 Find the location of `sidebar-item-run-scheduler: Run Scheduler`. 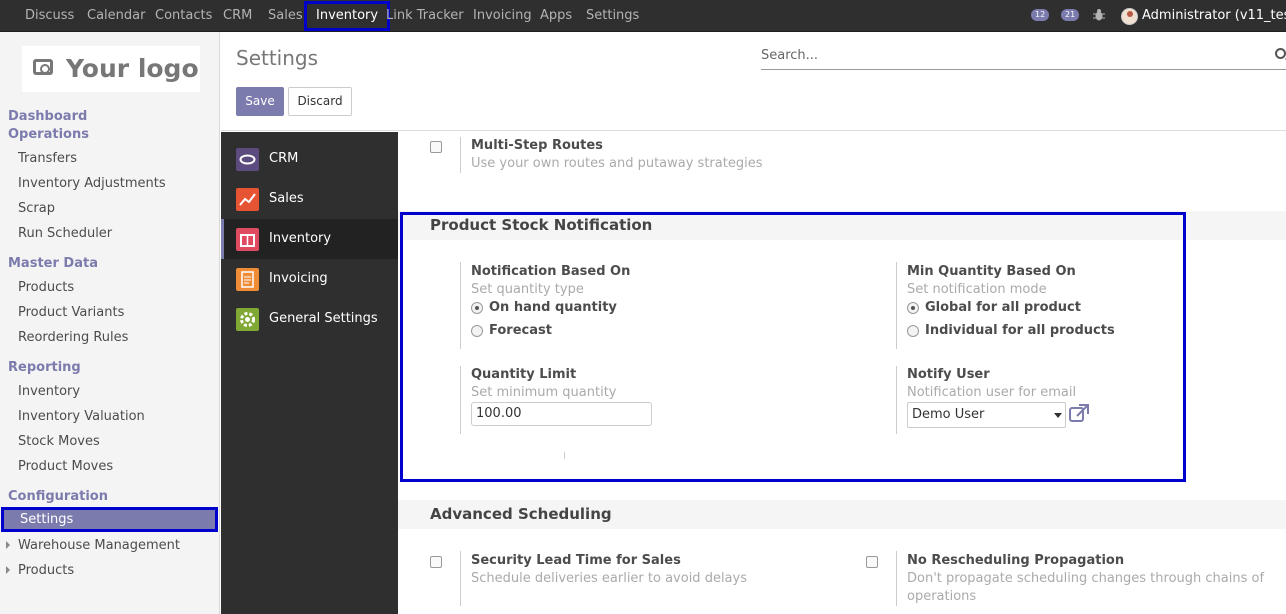

sidebar-item-run-scheduler: Run Scheduler is located at coordinates (65, 233).